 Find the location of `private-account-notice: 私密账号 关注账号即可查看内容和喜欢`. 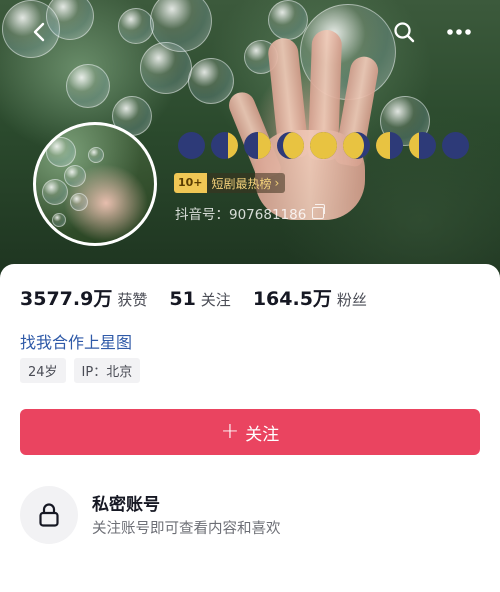

private-account-notice: 私密账号 关注账号即可查看内容和喜欢 is located at coordinates (250, 516).